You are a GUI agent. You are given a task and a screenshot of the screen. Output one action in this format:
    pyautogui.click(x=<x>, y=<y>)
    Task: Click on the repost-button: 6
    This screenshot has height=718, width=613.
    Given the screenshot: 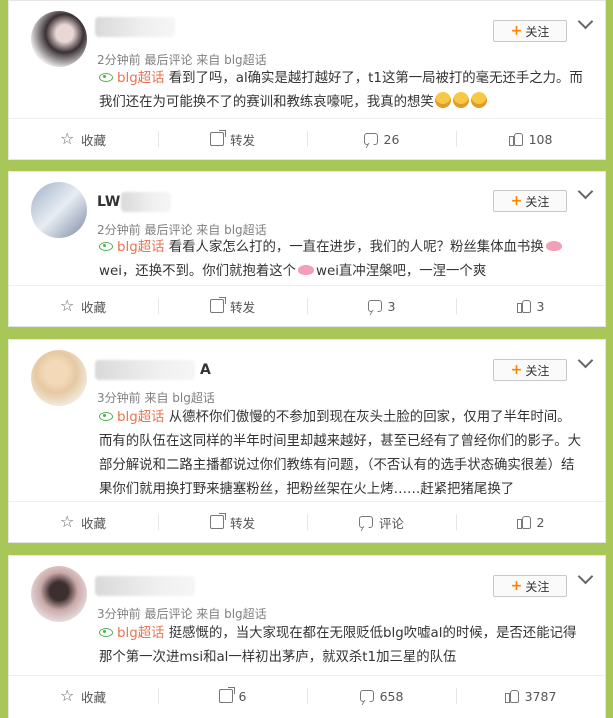 What is the action you would take?
    pyautogui.click(x=232, y=696)
    